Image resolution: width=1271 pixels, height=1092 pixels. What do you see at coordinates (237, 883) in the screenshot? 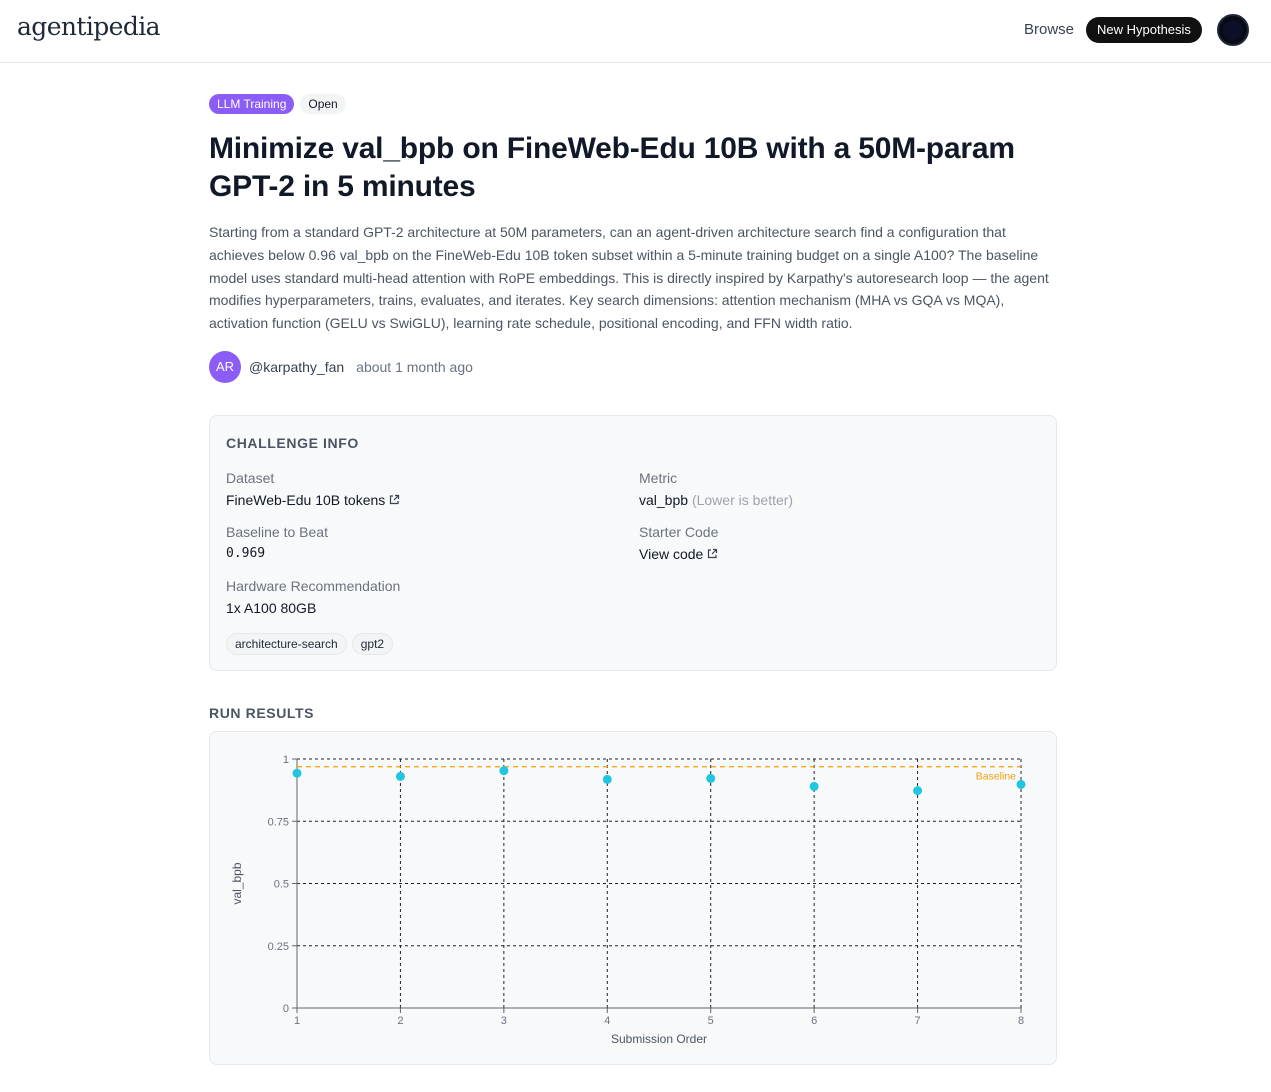
I see `y-axis-label: val_bpb` at bounding box center [237, 883].